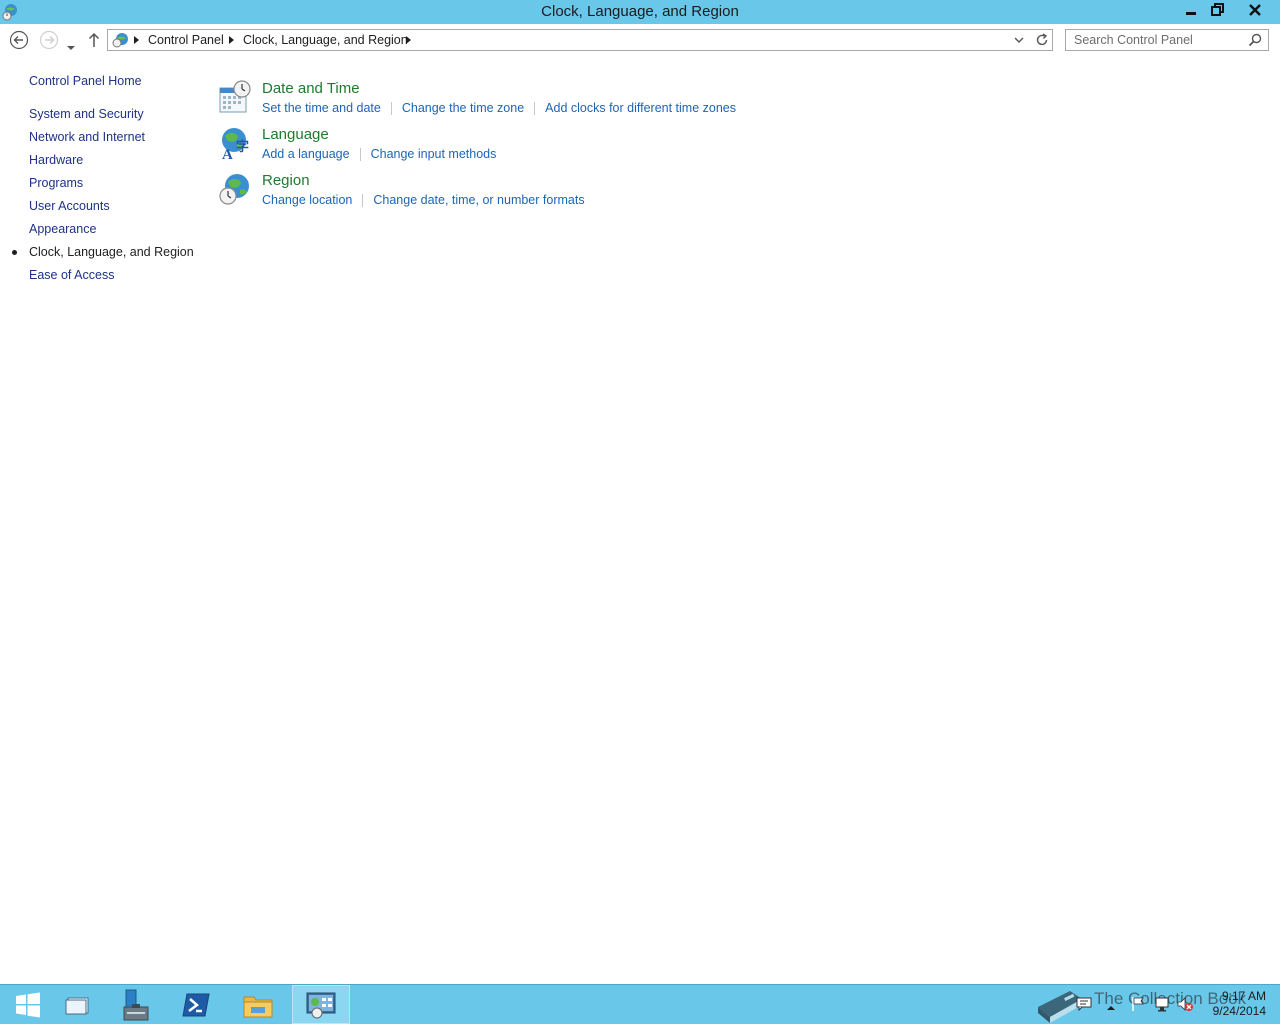  Describe the element at coordinates (295, 134) in the screenshot. I see `language-title: Language` at that location.